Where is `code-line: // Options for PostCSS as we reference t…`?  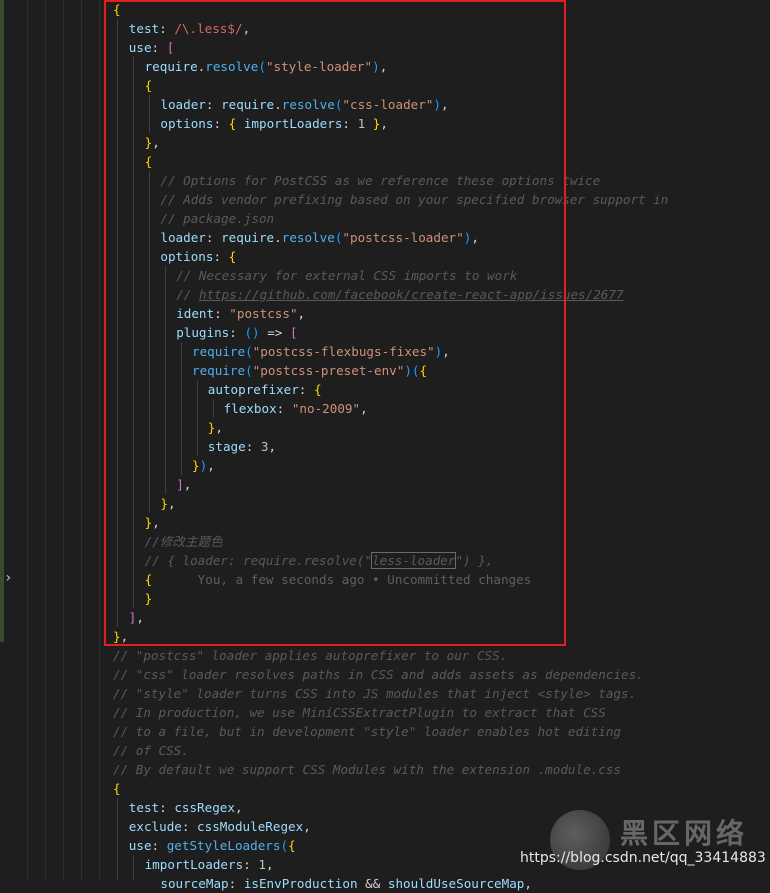
code-line: // Options for PostCSS as we reference t… is located at coordinates (380, 180).